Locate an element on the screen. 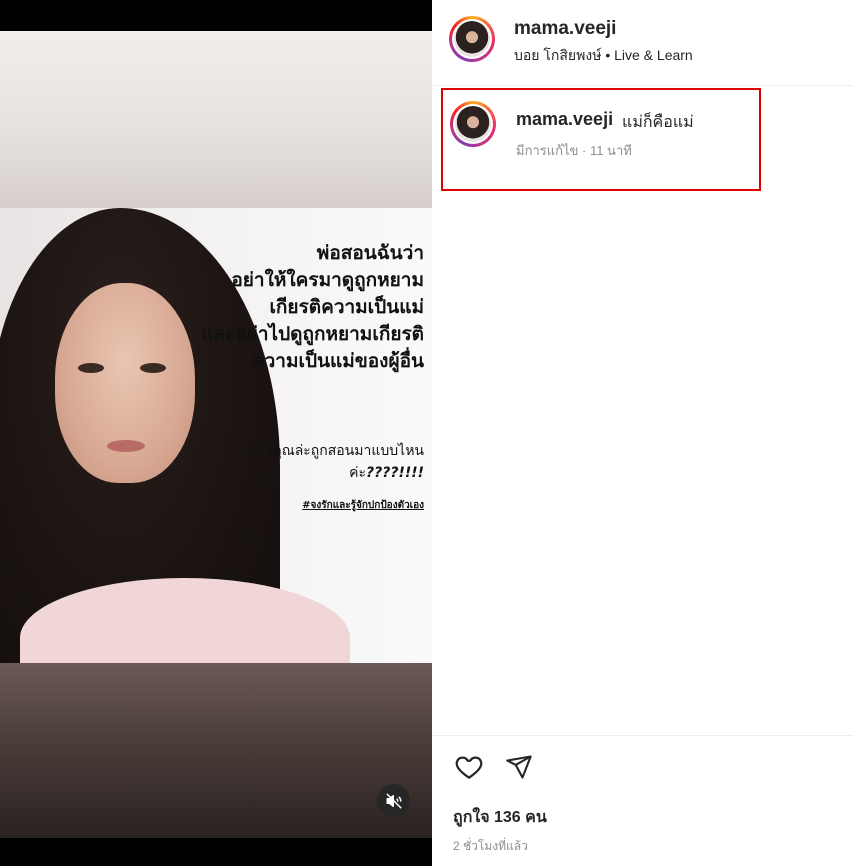  heart-icon is located at coordinates (469, 767).